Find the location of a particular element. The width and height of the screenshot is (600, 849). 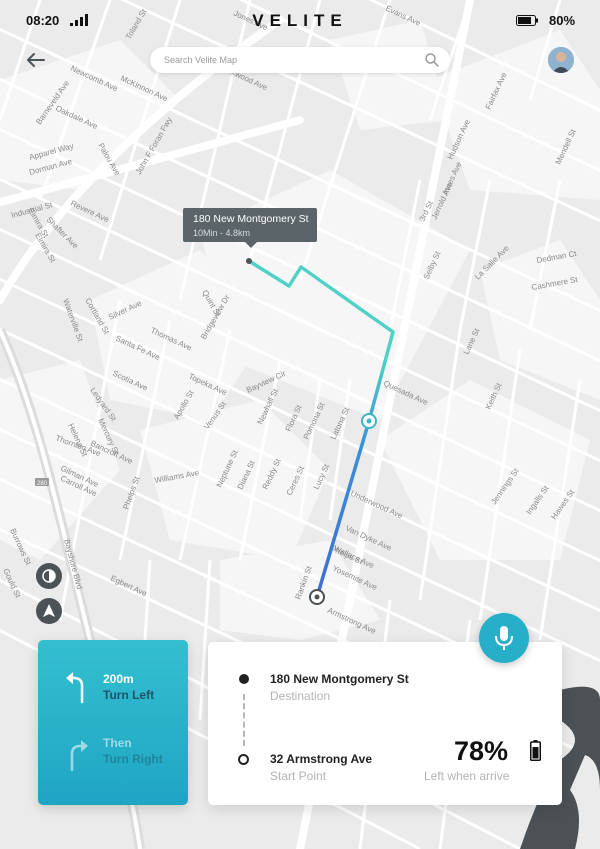

brightness-toggle-button is located at coordinates (49, 576).